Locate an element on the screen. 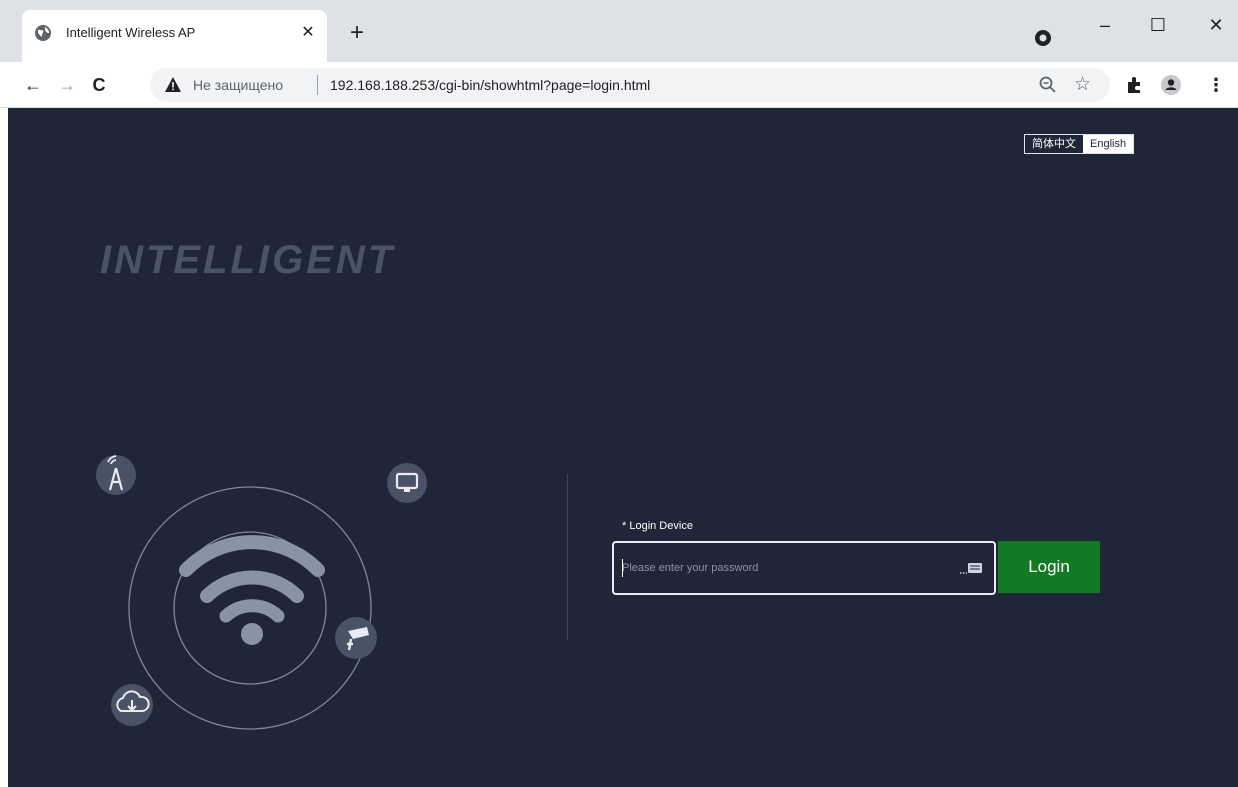  wifi-icon is located at coordinates (252, 590).